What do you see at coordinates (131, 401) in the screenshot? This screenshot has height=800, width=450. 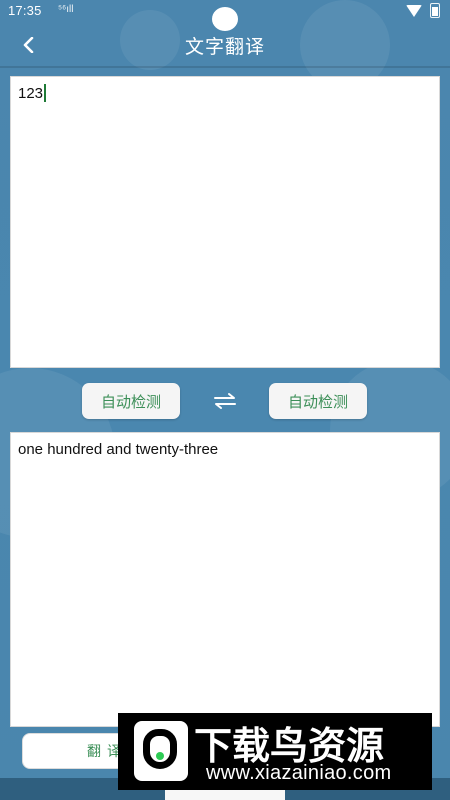 I see `source-language-button: 自动检测` at bounding box center [131, 401].